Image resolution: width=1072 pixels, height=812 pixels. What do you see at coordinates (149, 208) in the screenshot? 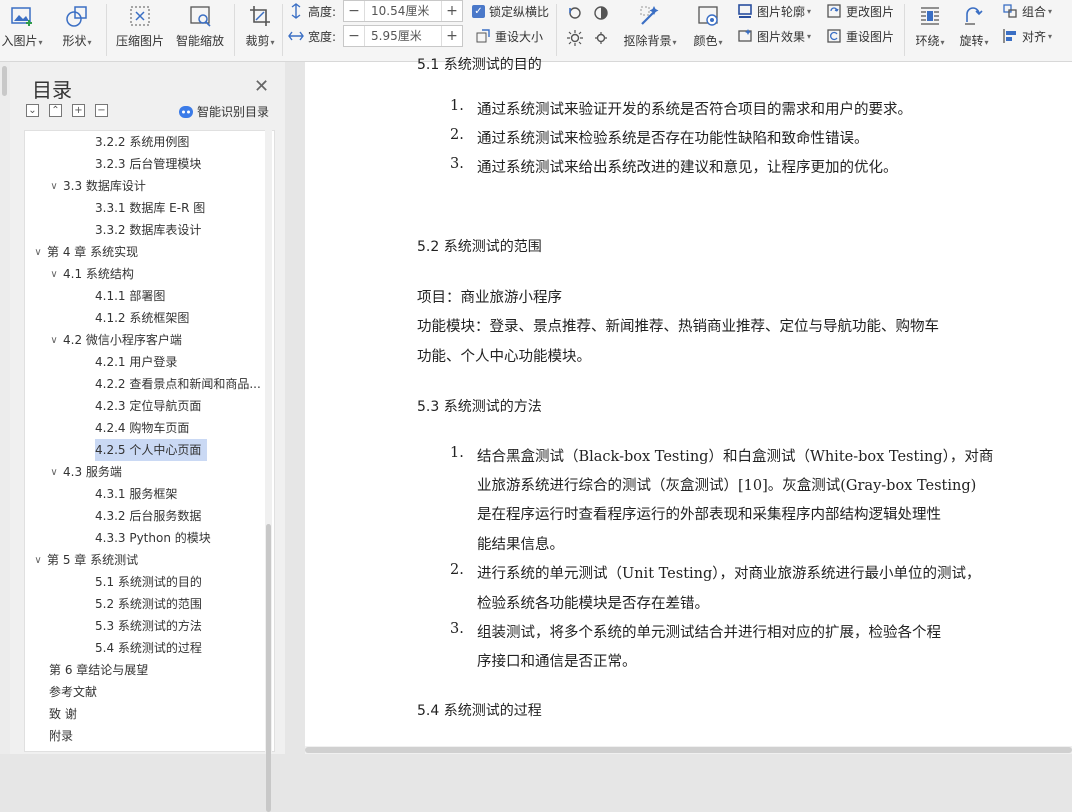
I see `toc-item: 3.3.1 数据库 E-R 图` at bounding box center [149, 208].